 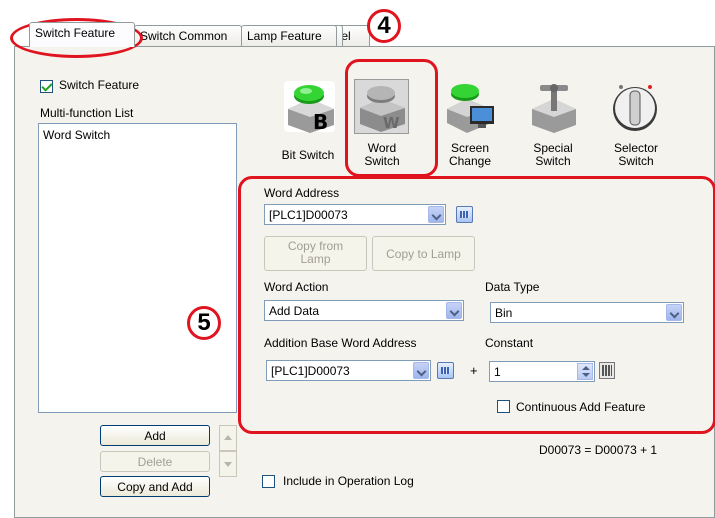 I want to click on operation-log-checkbox, so click(x=268, y=481).